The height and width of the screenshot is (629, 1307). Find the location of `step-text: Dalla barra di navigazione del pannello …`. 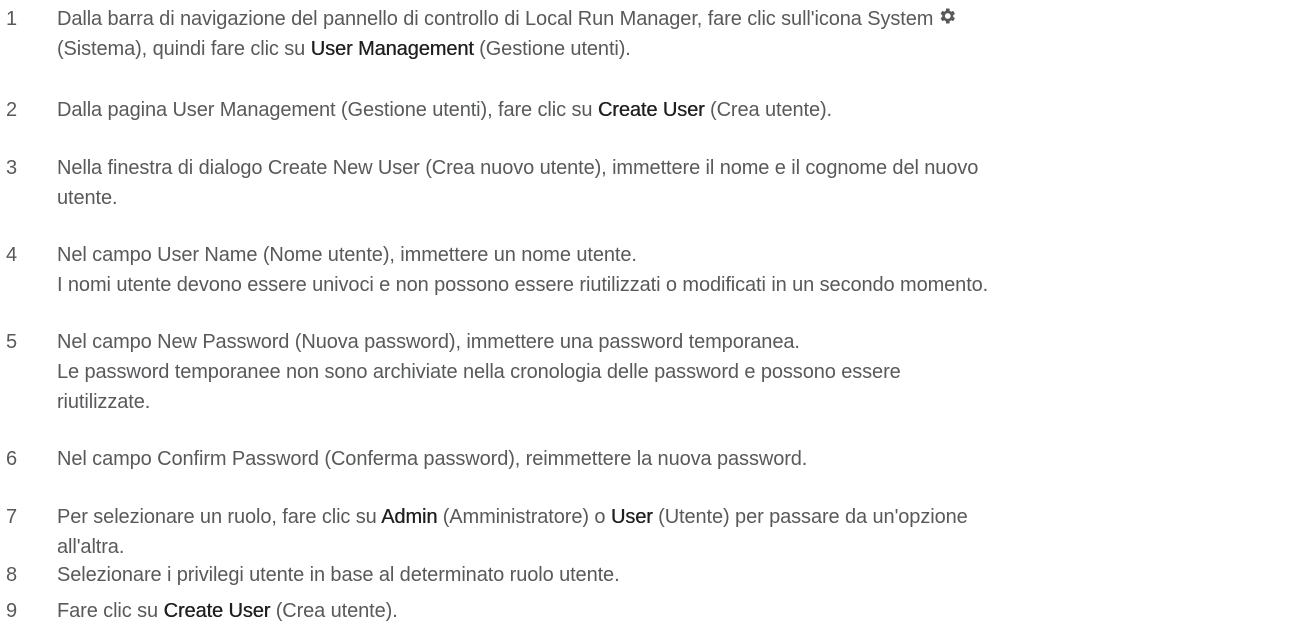

step-text: Dalla barra di navigazione del pannello … is located at coordinates (677, 34).